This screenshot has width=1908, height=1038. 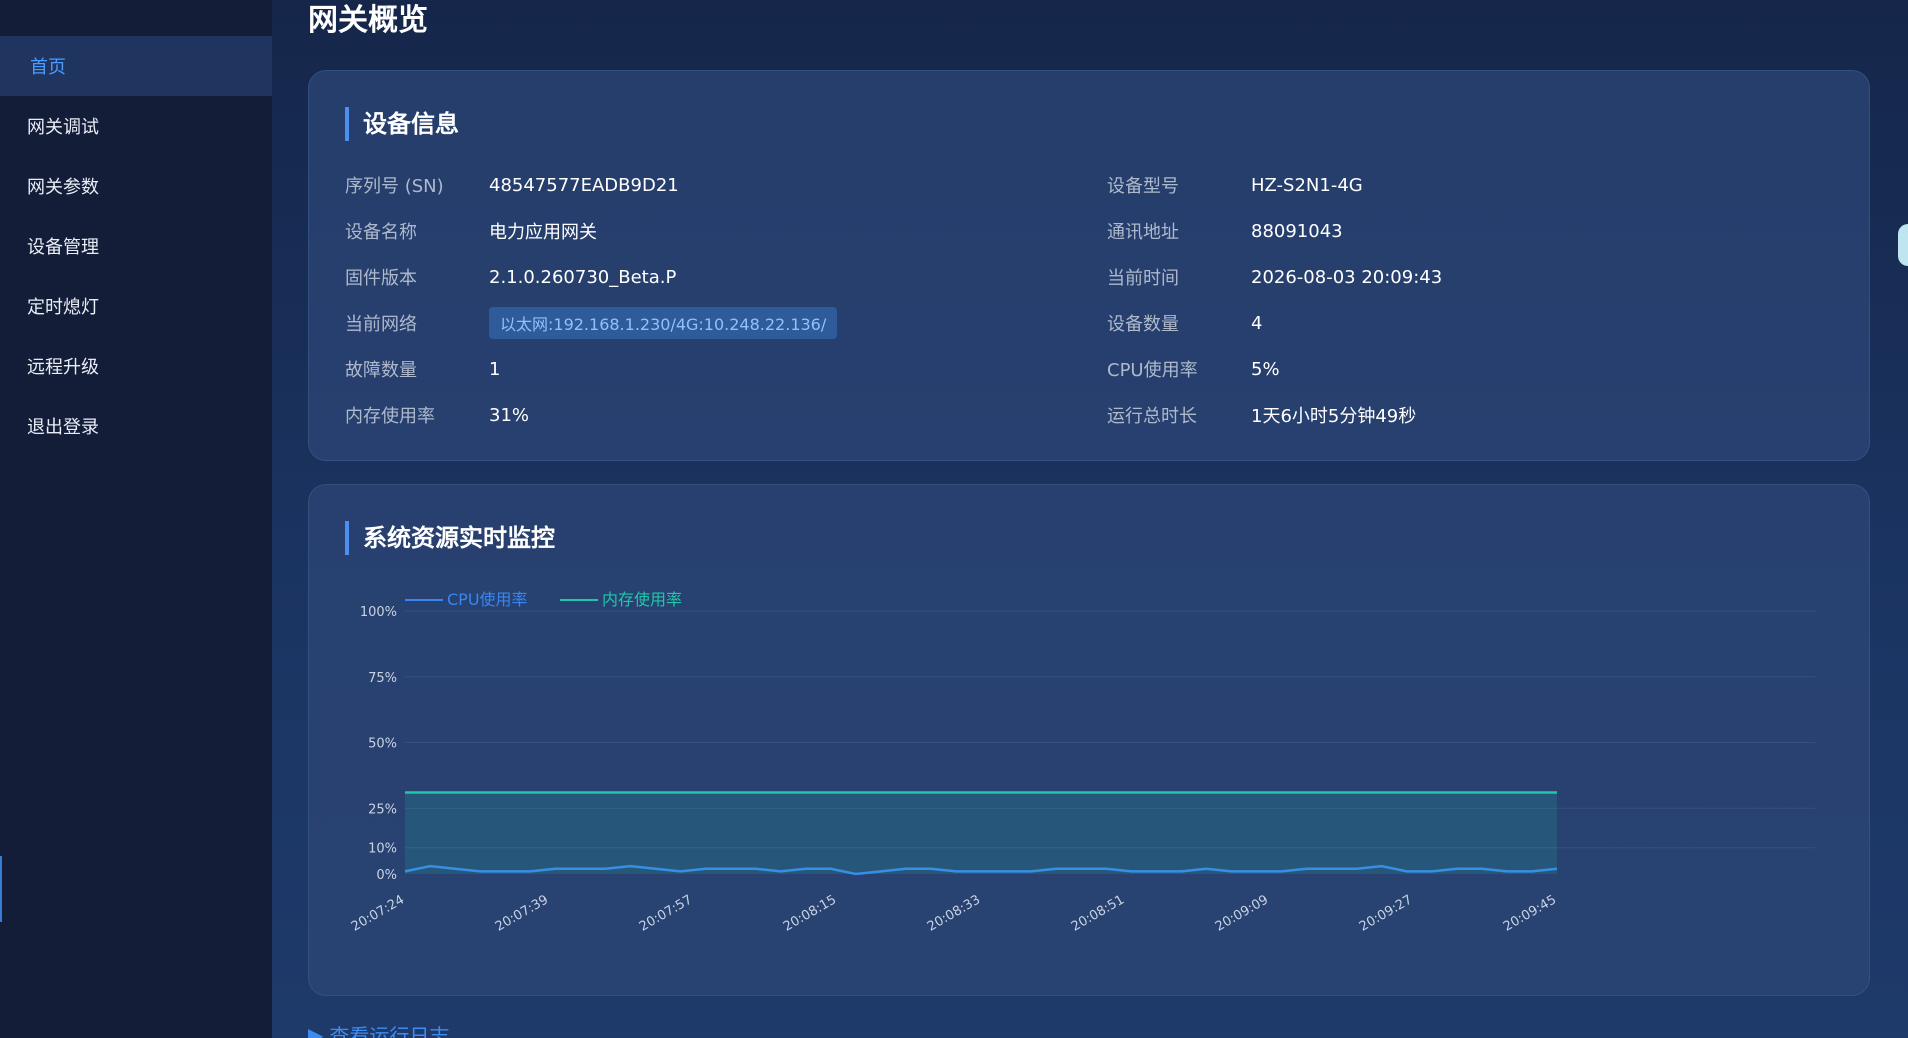 What do you see at coordinates (495, 369) in the screenshot?
I see `info-value: 1` at bounding box center [495, 369].